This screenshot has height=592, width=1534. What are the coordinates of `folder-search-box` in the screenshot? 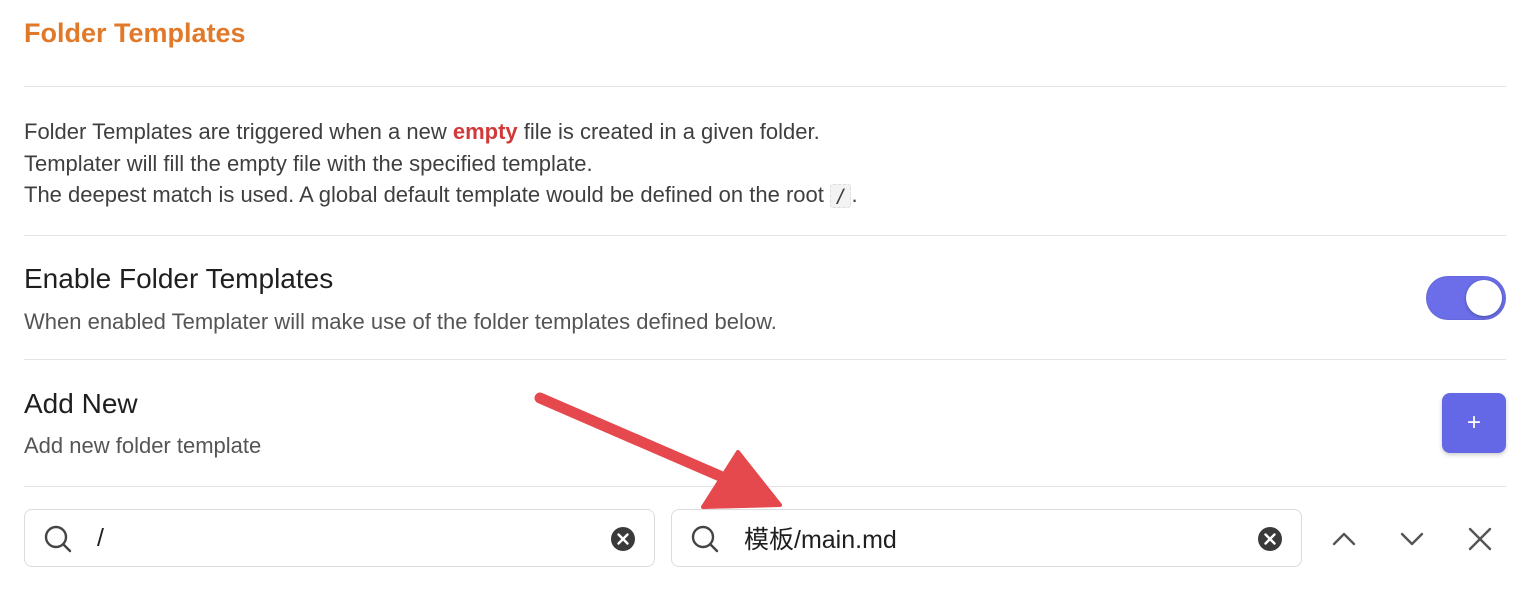 It's located at (339, 538).